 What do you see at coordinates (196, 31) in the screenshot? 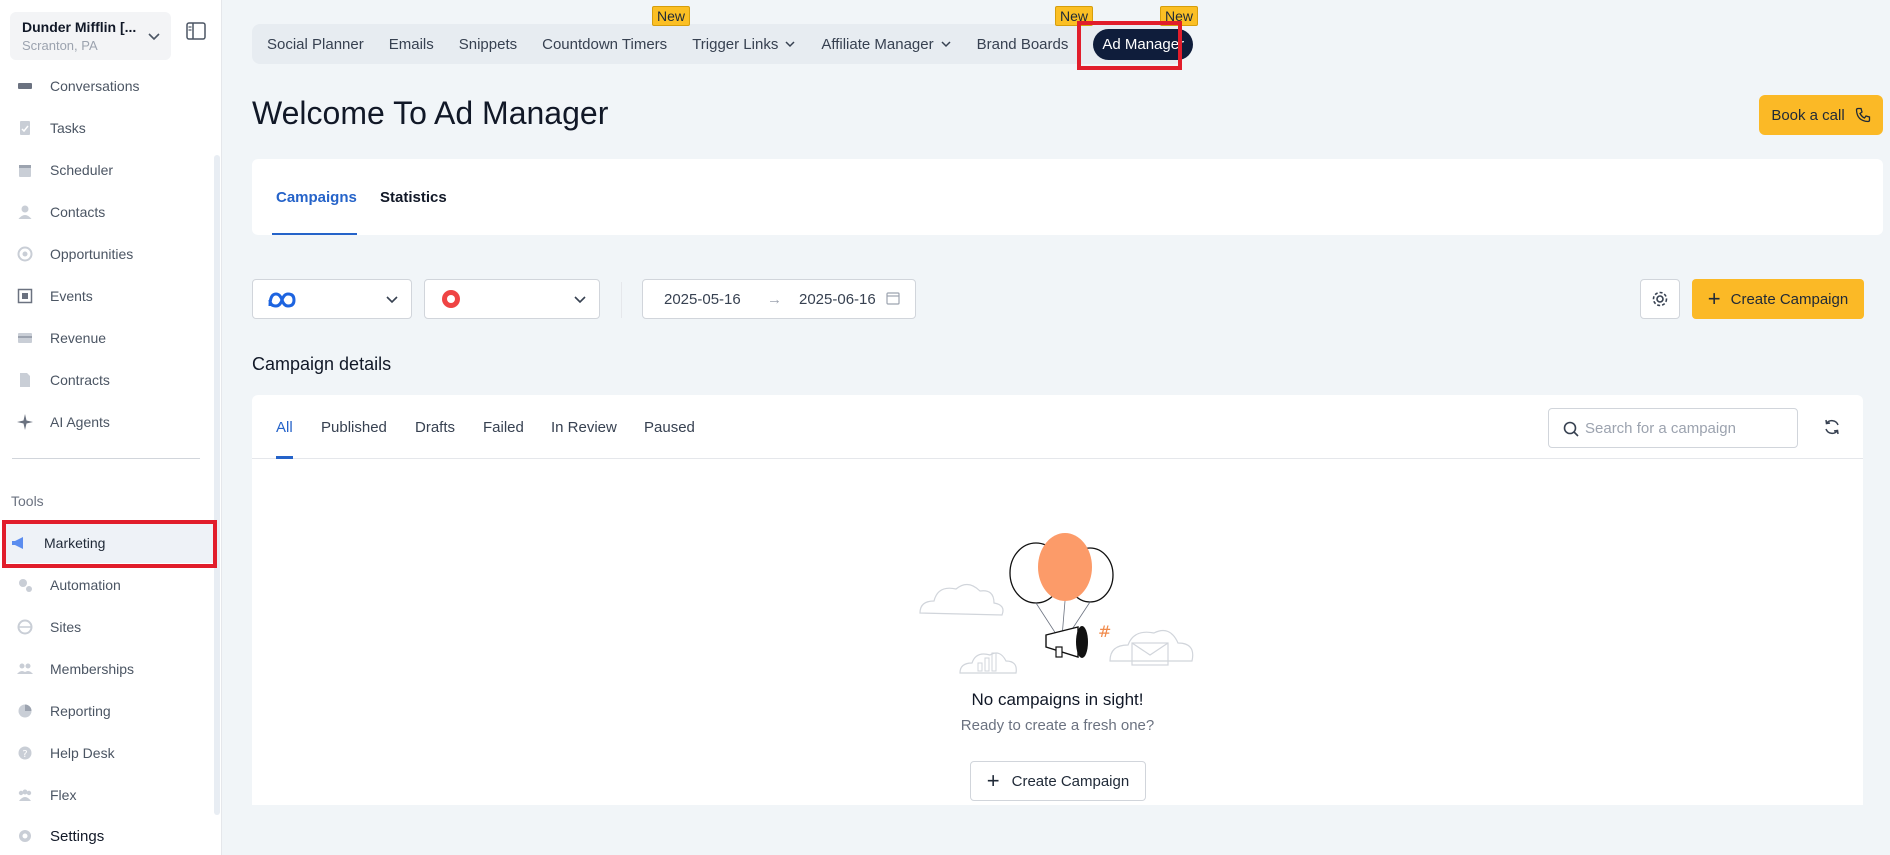
I see `sidebar-toggle-icon` at bounding box center [196, 31].